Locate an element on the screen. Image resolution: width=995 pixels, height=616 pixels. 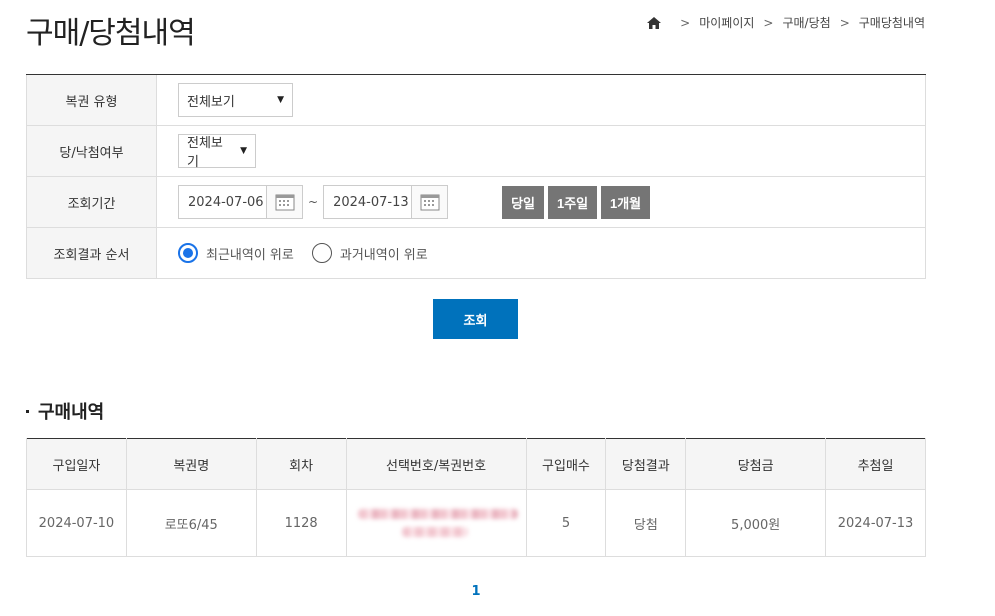
bullet-icon is located at coordinates (27, 411).